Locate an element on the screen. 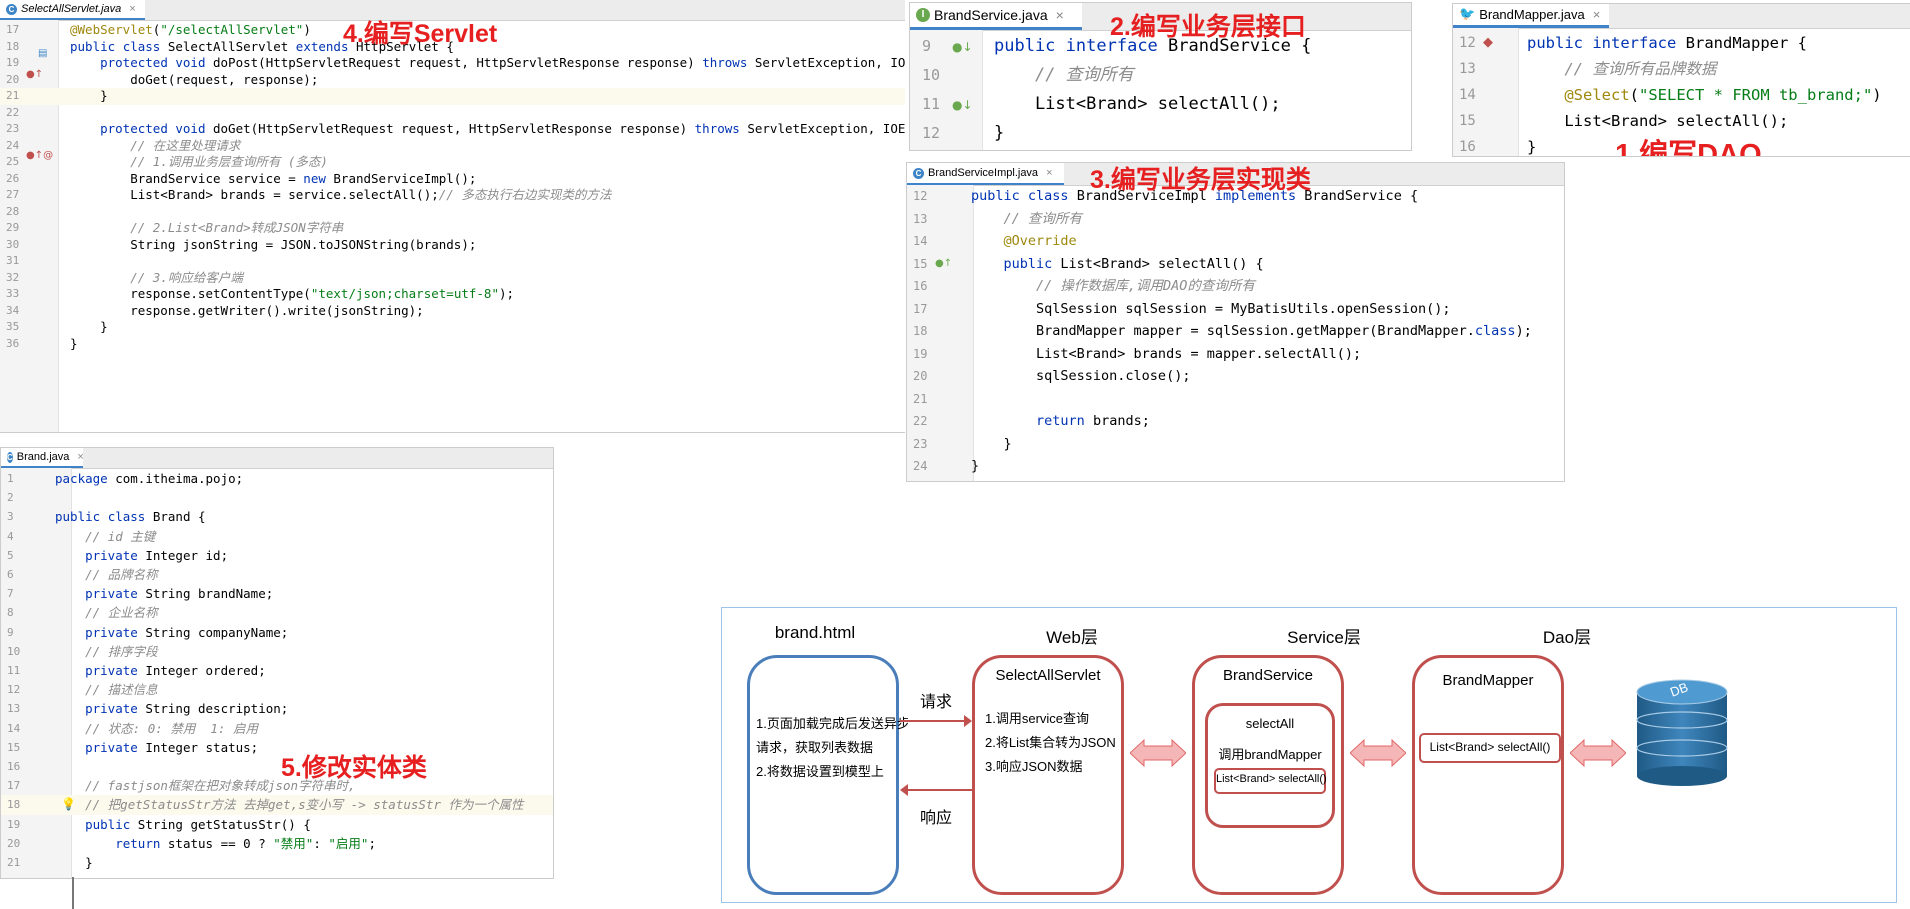 The height and width of the screenshot is (909, 1910). code-line: 23 } is located at coordinates (1235, 444).